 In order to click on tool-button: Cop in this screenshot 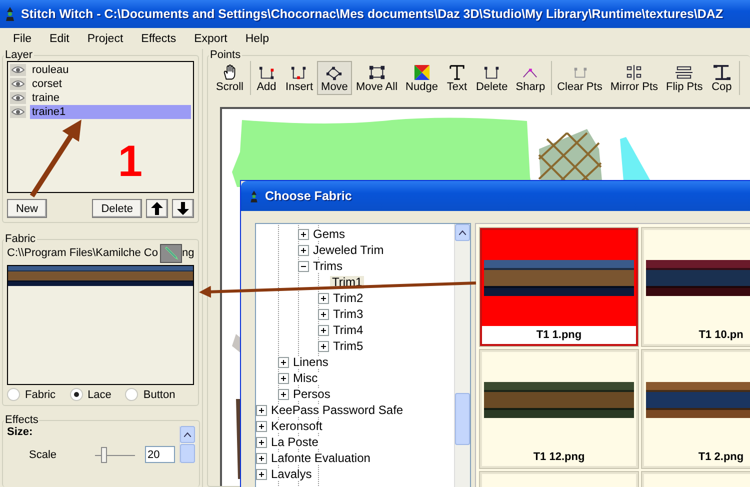, I will do `click(721, 78)`.